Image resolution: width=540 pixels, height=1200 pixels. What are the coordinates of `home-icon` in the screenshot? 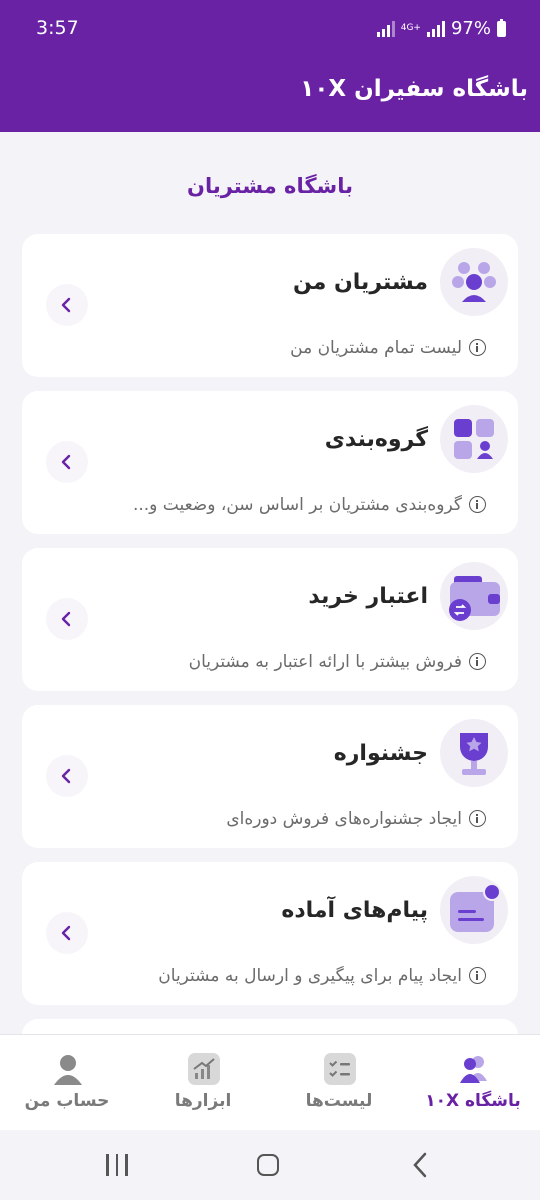 It's located at (268, 1165).